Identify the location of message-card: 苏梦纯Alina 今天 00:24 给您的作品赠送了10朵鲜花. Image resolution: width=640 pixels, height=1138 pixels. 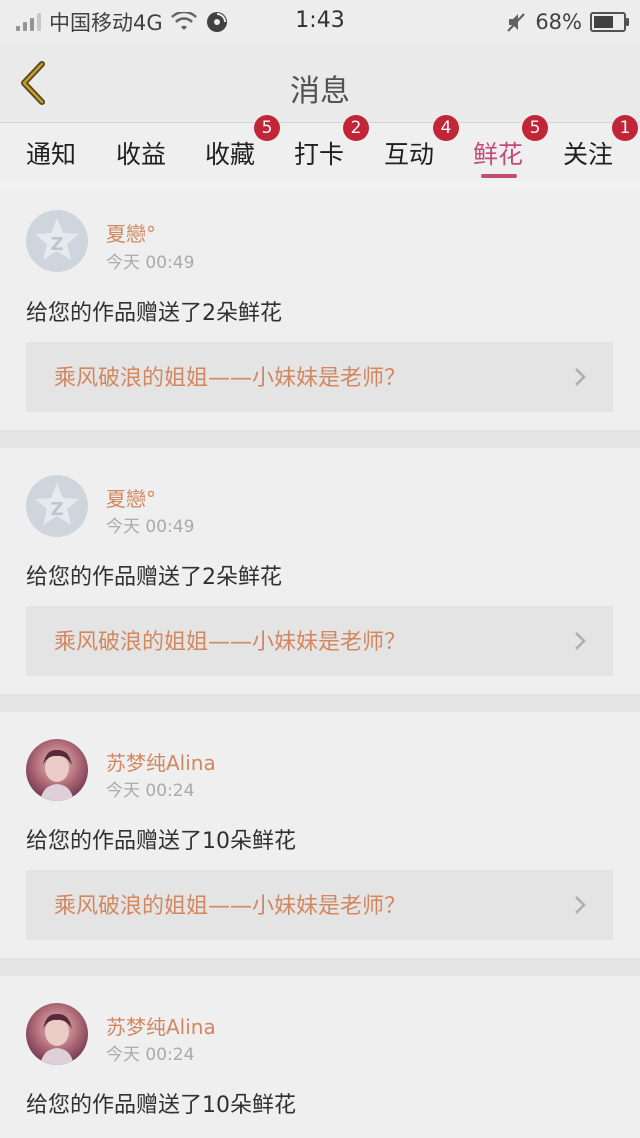
(320, 1057).